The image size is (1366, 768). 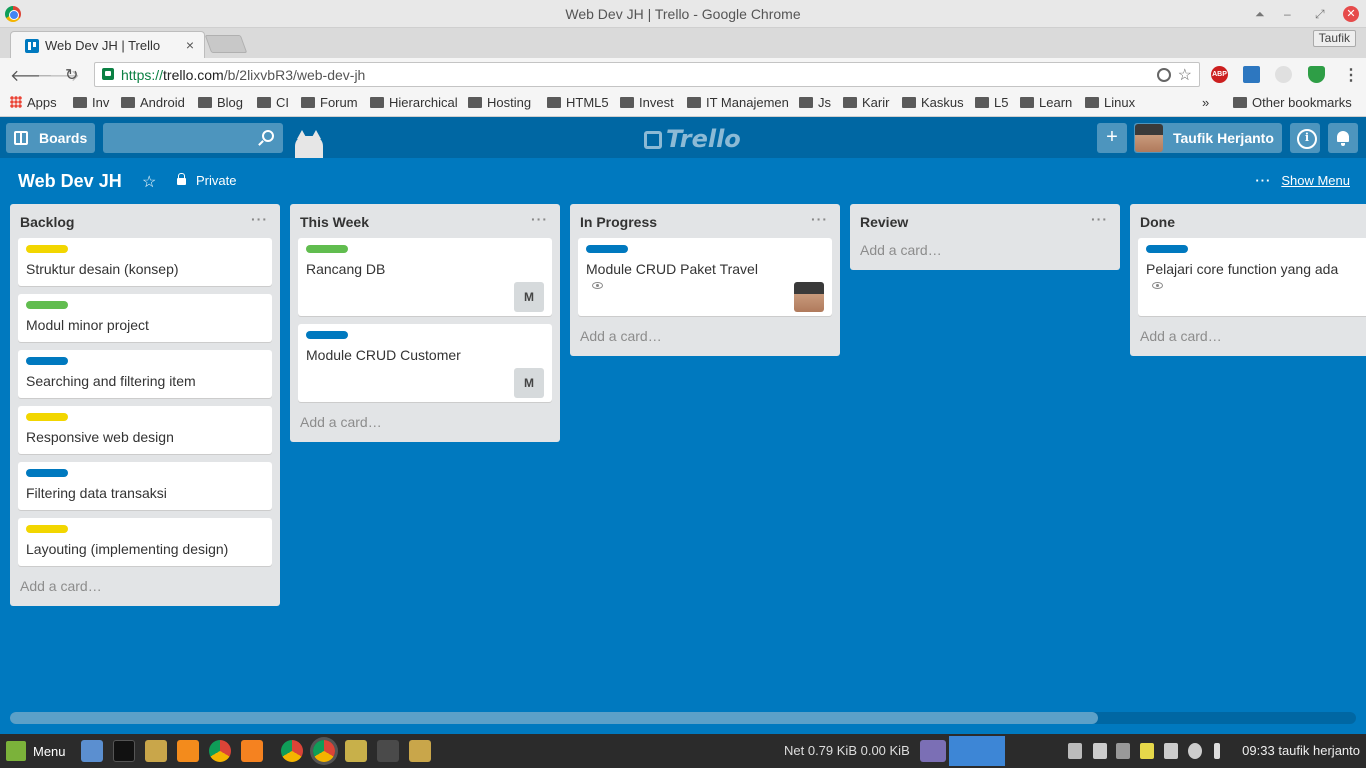 What do you see at coordinates (329, 102) in the screenshot?
I see `bookmark-folder: Forum` at bounding box center [329, 102].